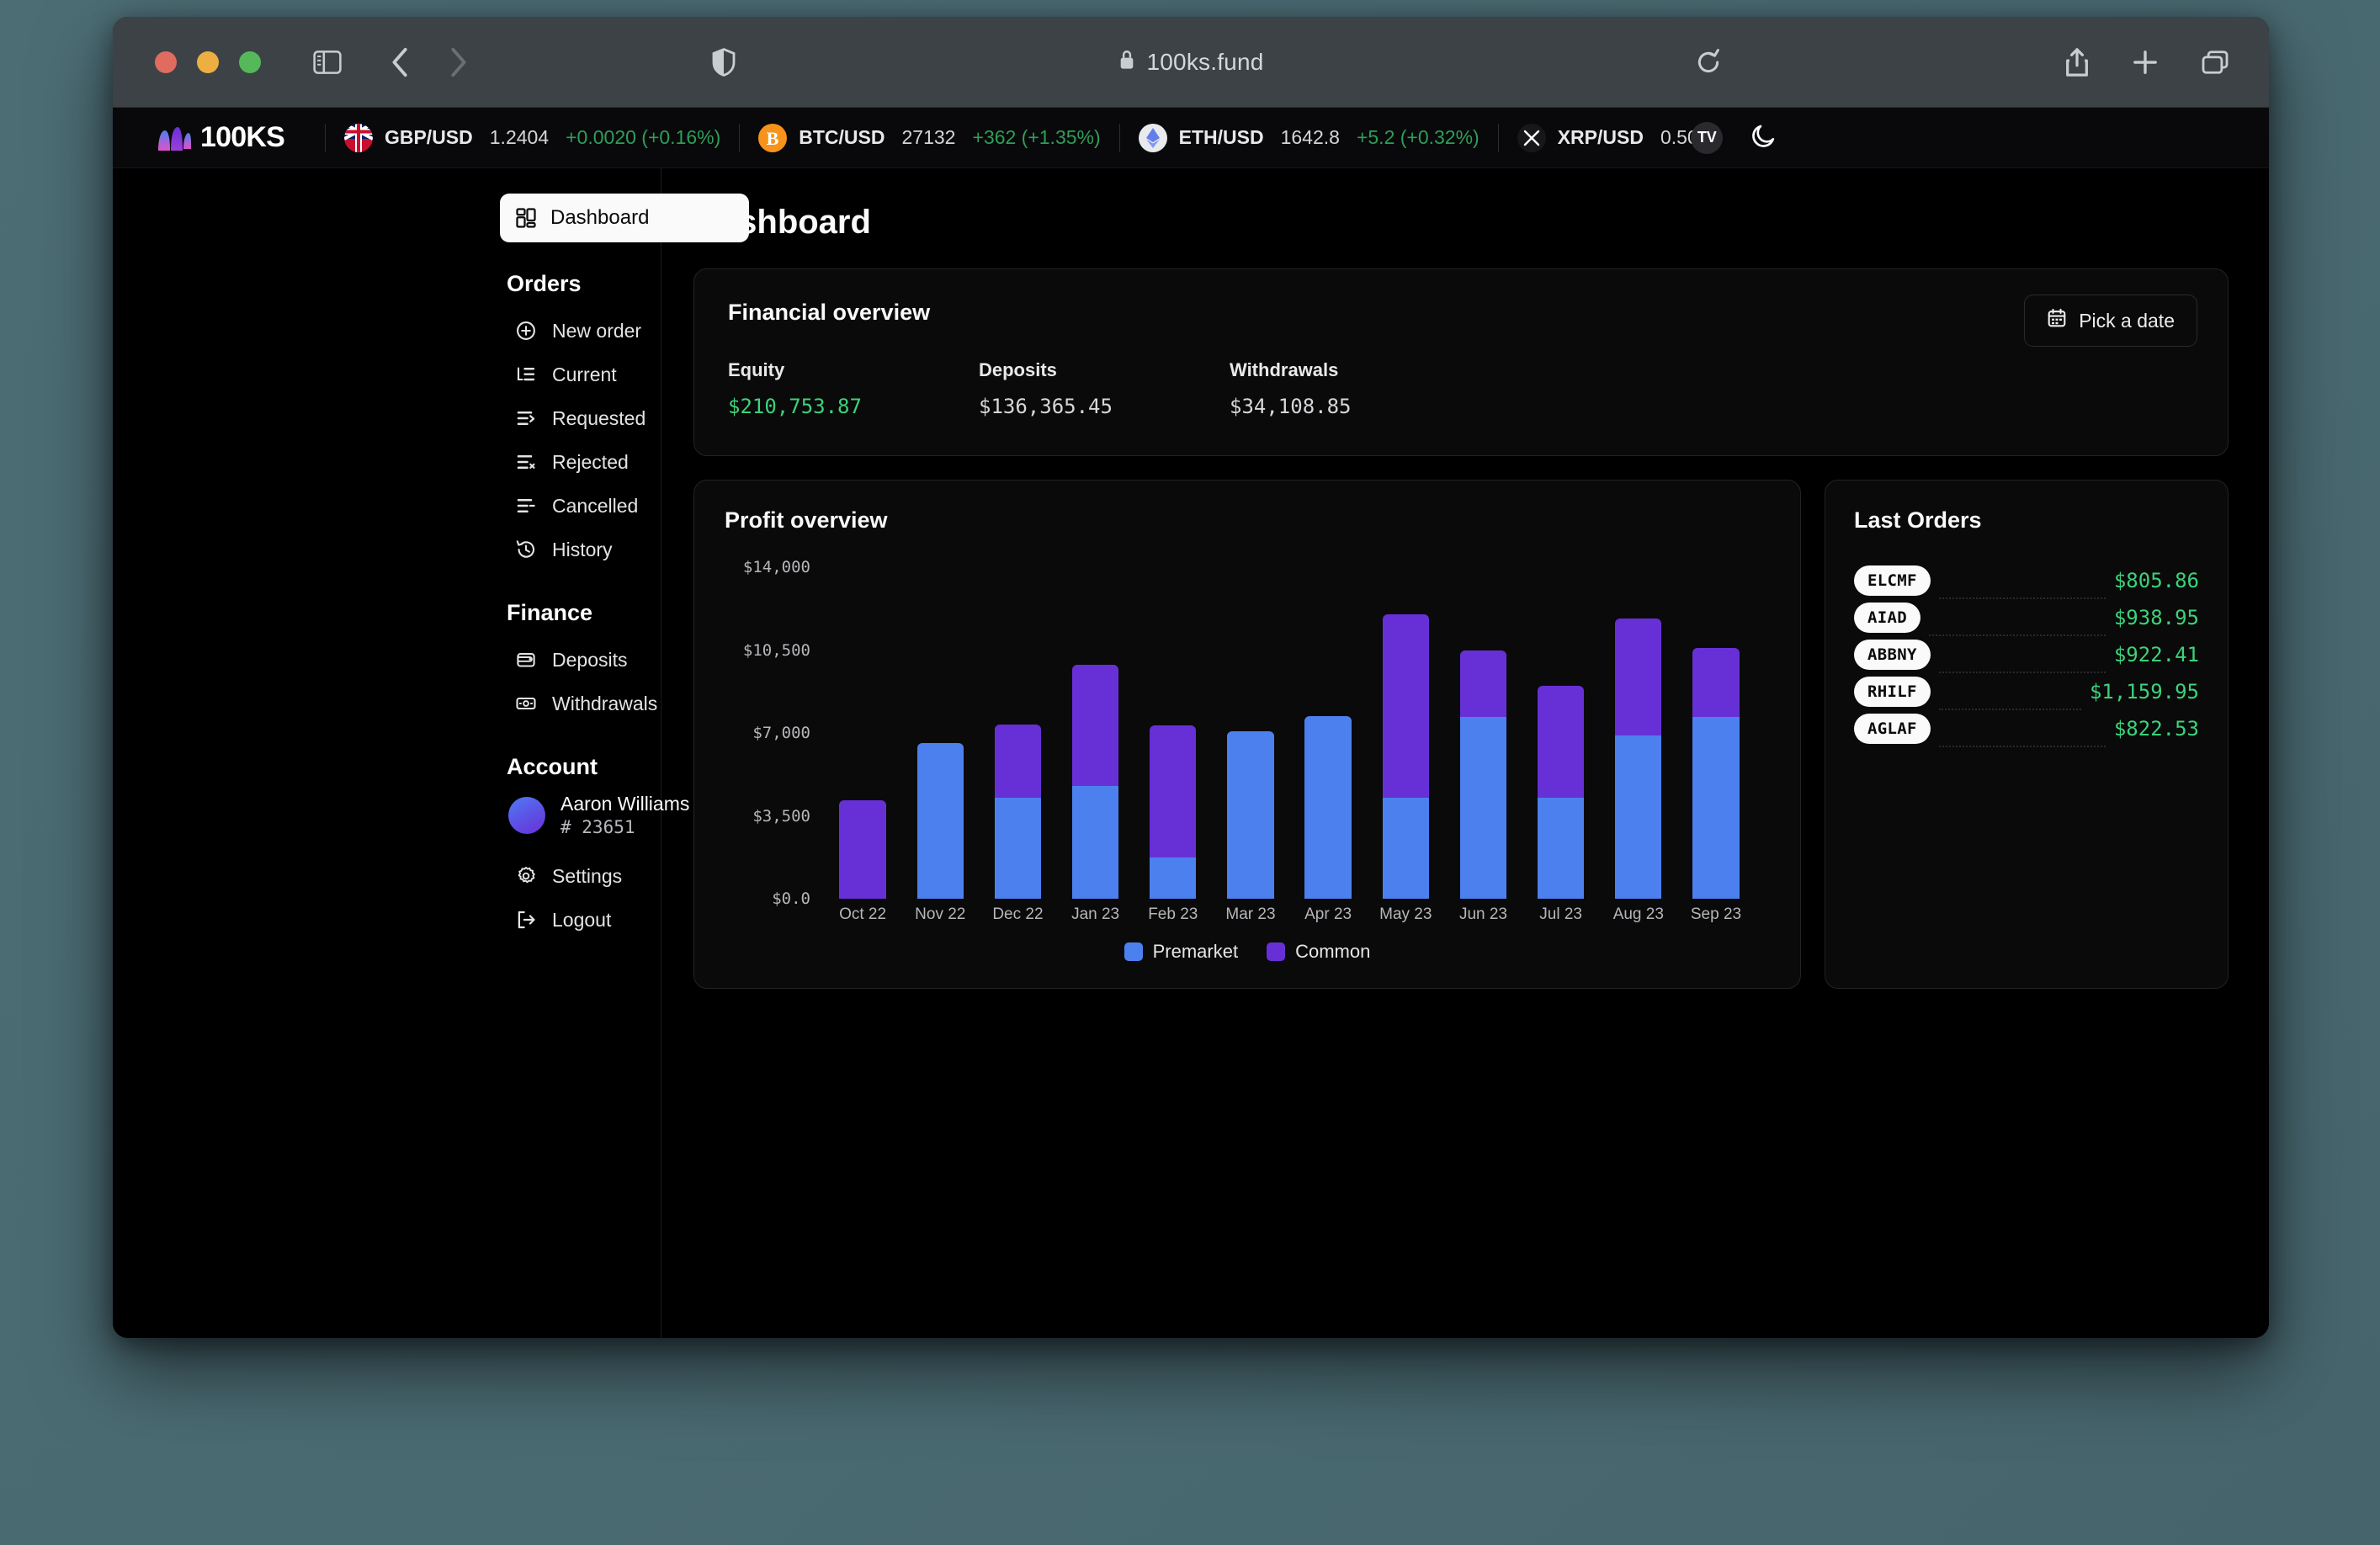  What do you see at coordinates (599, 418) in the screenshot?
I see `sidebar-item-label: Requested` at bounding box center [599, 418].